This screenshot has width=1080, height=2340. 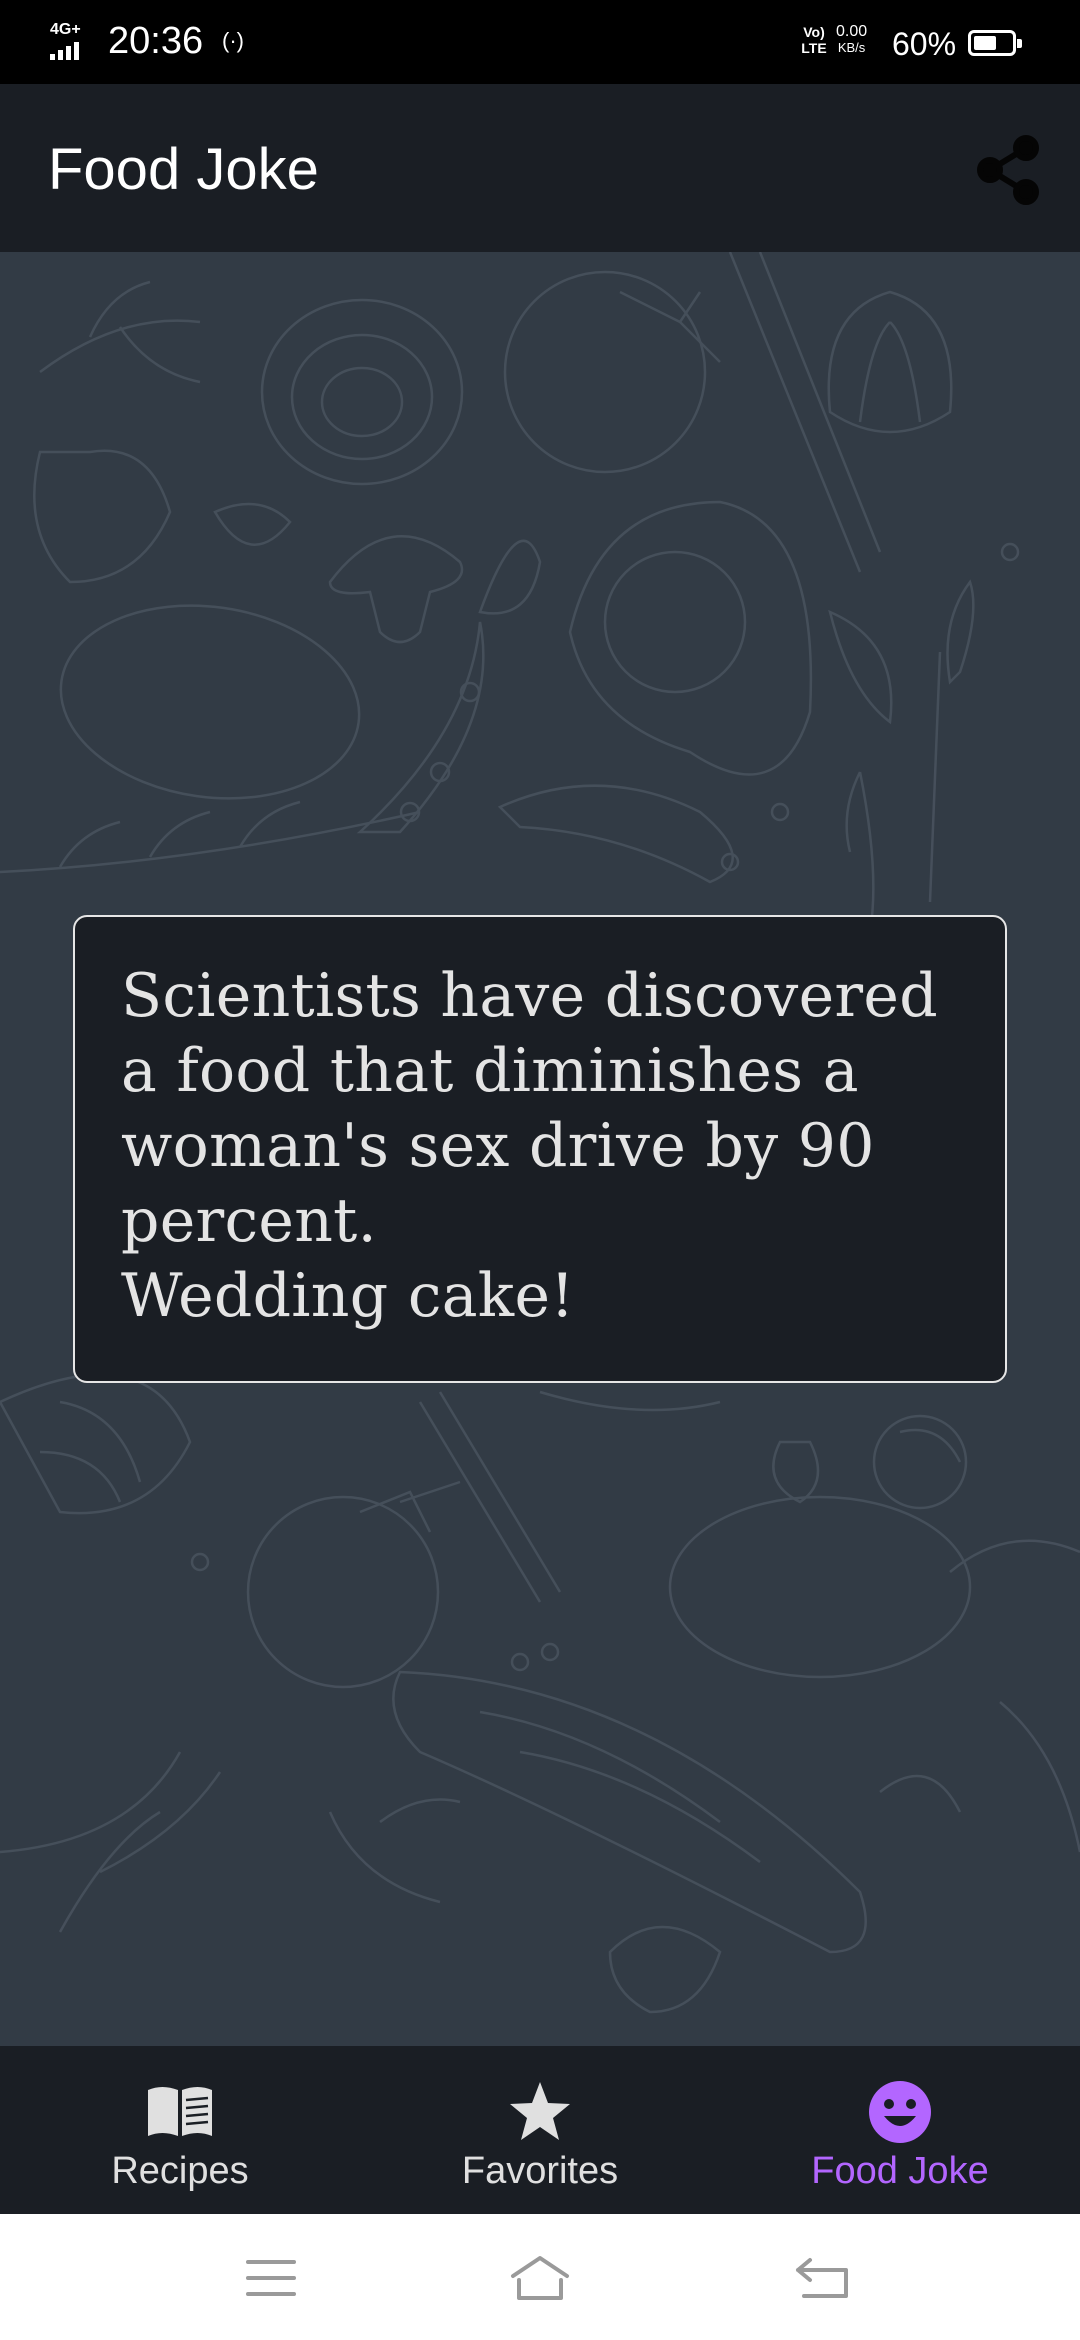 What do you see at coordinates (851, 47) in the screenshot?
I see `speed-unit: KB/s` at bounding box center [851, 47].